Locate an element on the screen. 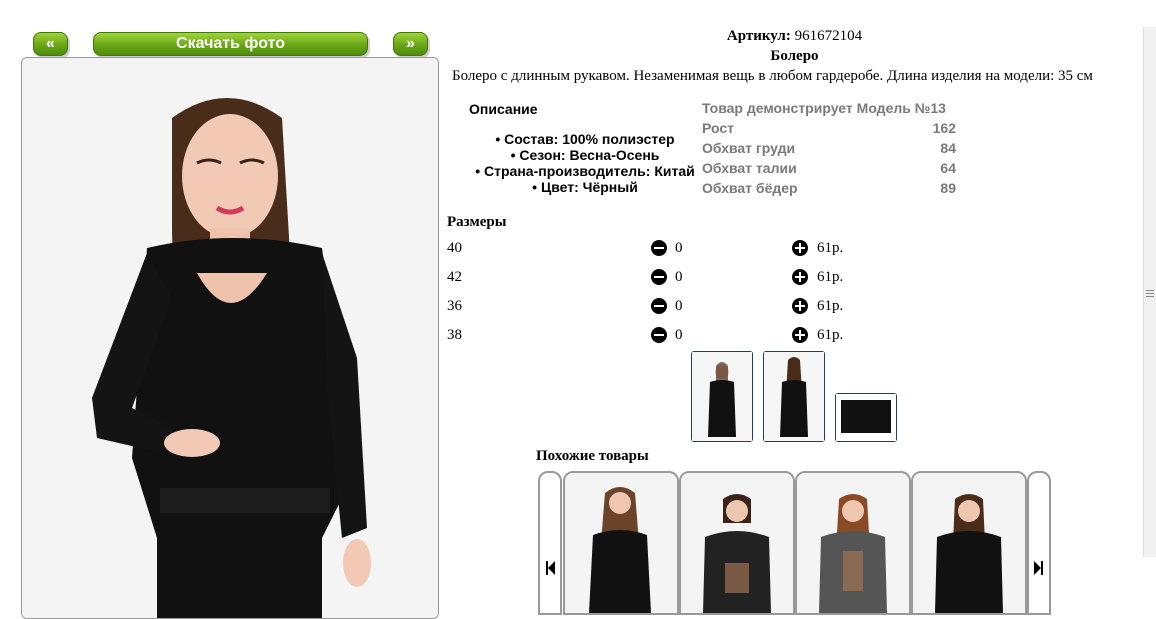 Image resolution: width=1156 pixels, height=619 pixels. sizes-heading: Размеры is located at coordinates (477, 222).